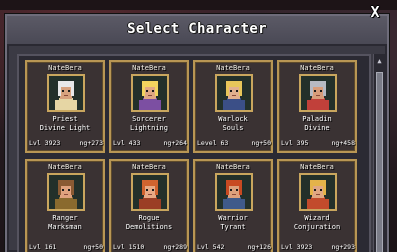  Describe the element at coordinates (175, 143) in the screenshot. I see `ng-text: ng+264` at that location.